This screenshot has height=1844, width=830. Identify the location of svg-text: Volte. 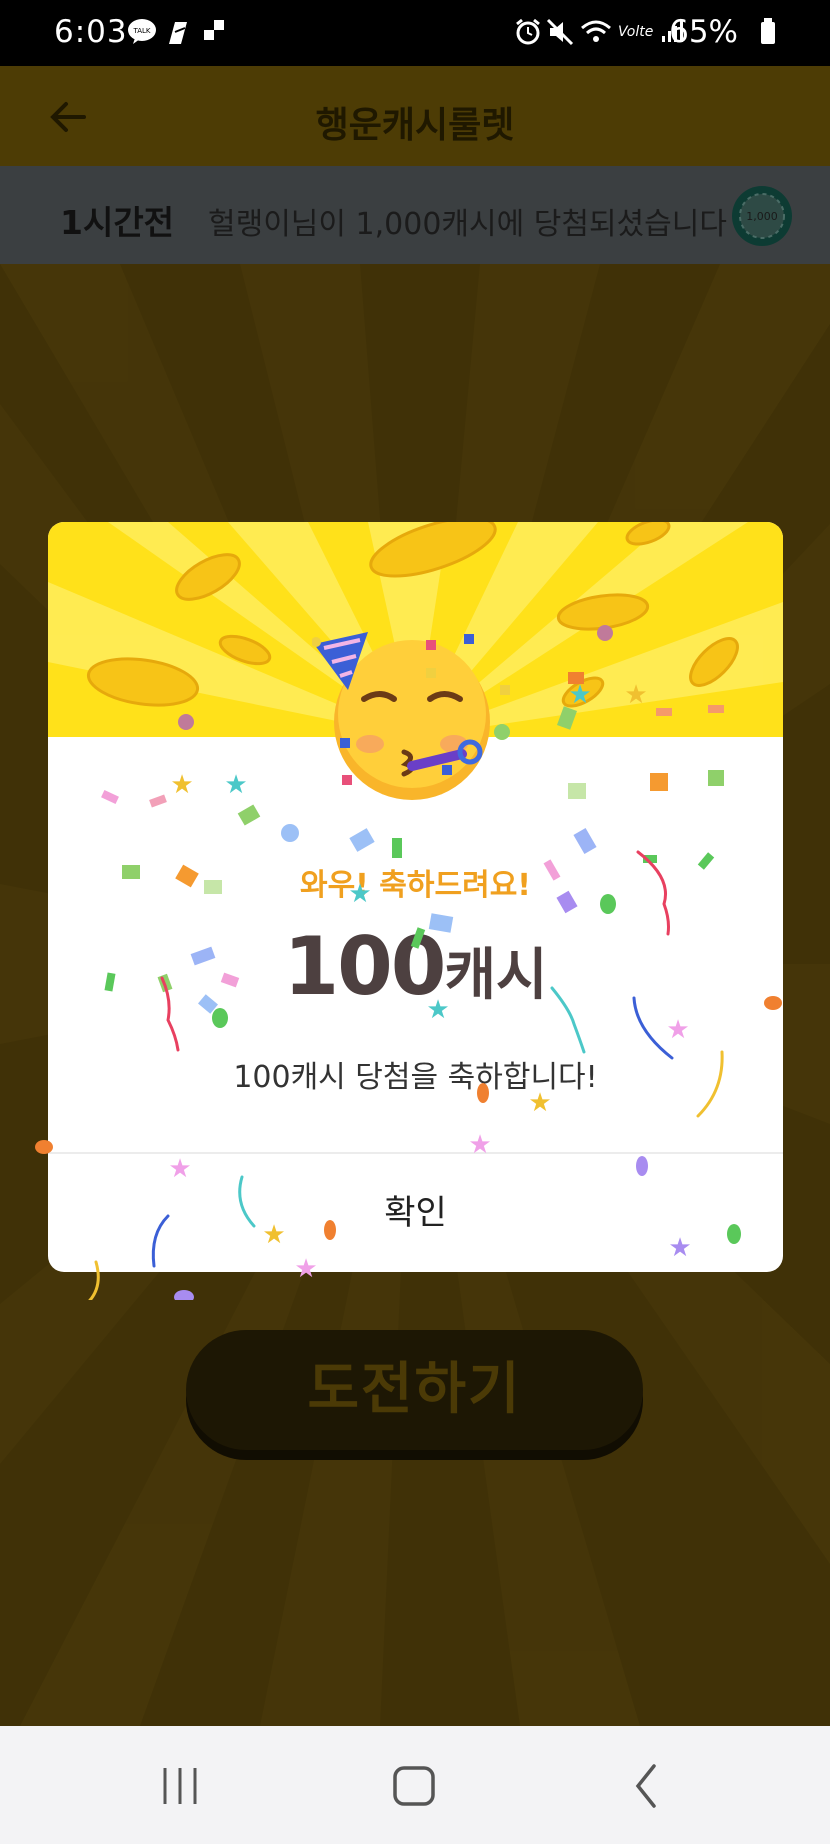
(635, 32).